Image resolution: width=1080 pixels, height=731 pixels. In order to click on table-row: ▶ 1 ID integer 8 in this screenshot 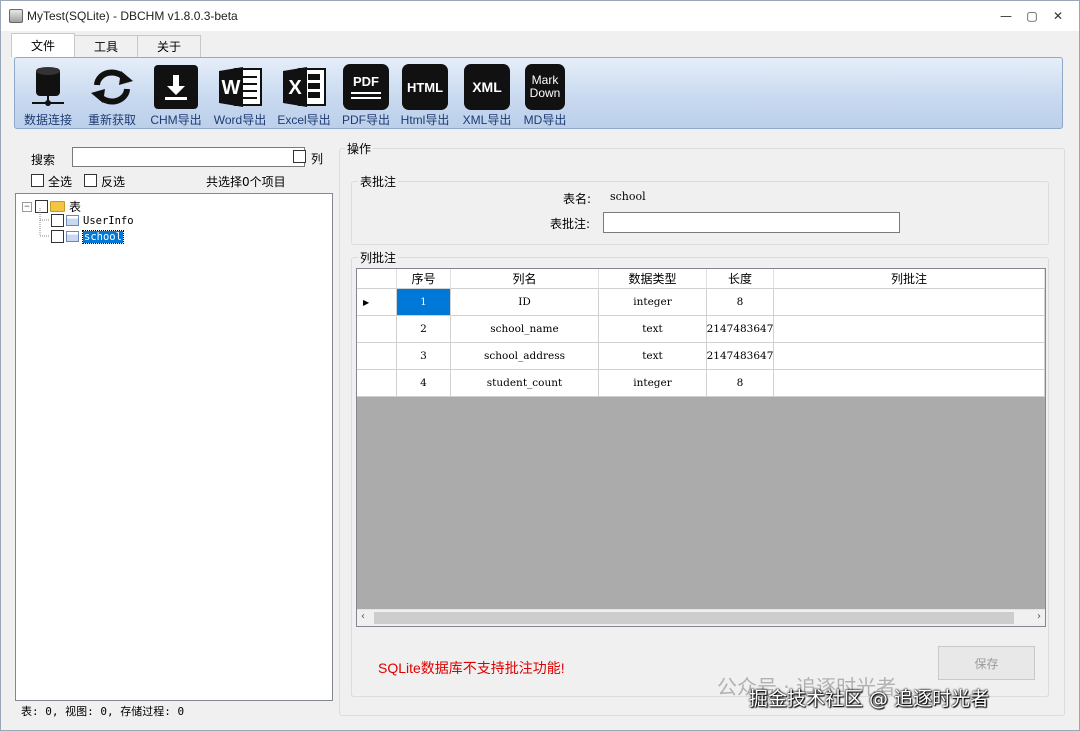, I will do `click(701, 302)`.